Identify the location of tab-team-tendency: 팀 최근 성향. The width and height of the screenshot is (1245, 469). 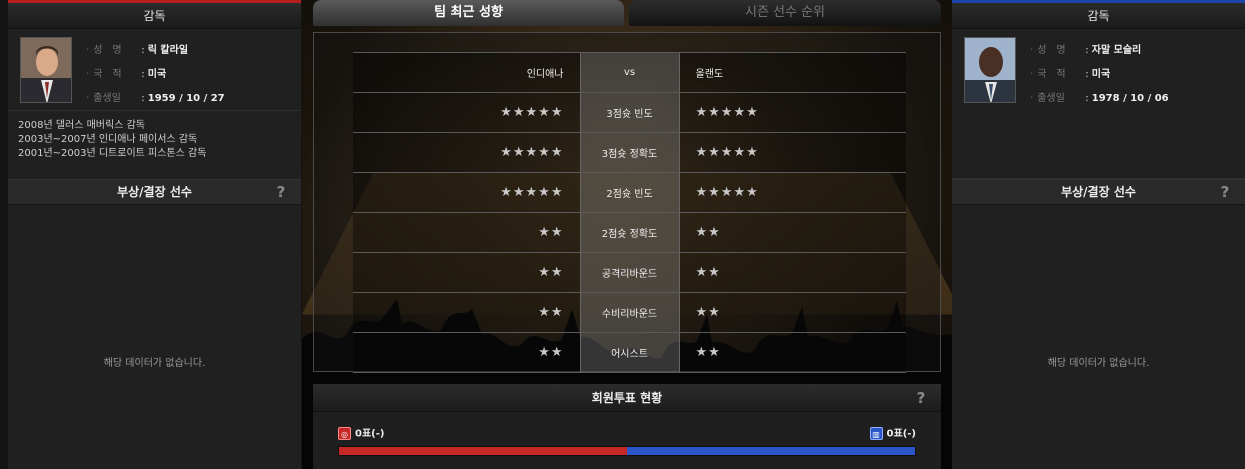
(468, 13).